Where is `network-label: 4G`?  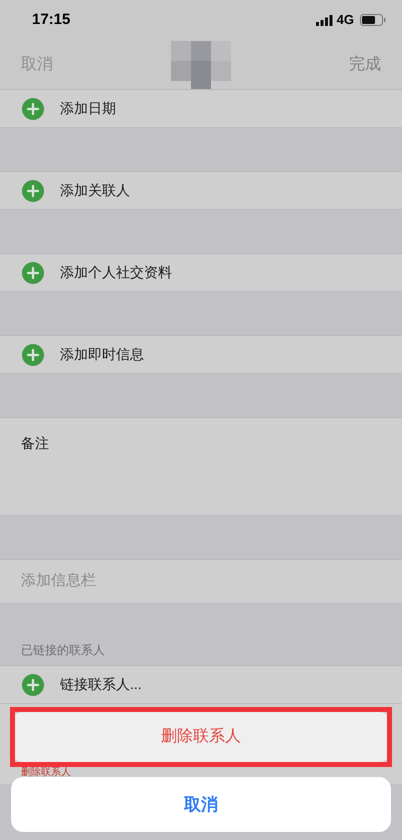
network-label: 4G is located at coordinates (345, 20).